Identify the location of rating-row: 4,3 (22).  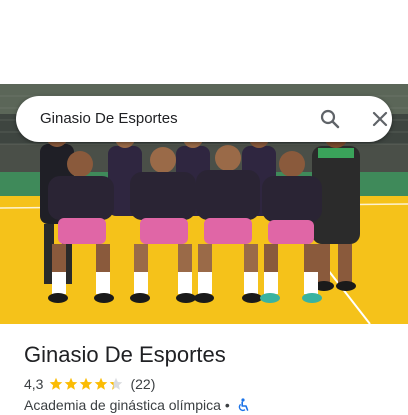
(89, 384).